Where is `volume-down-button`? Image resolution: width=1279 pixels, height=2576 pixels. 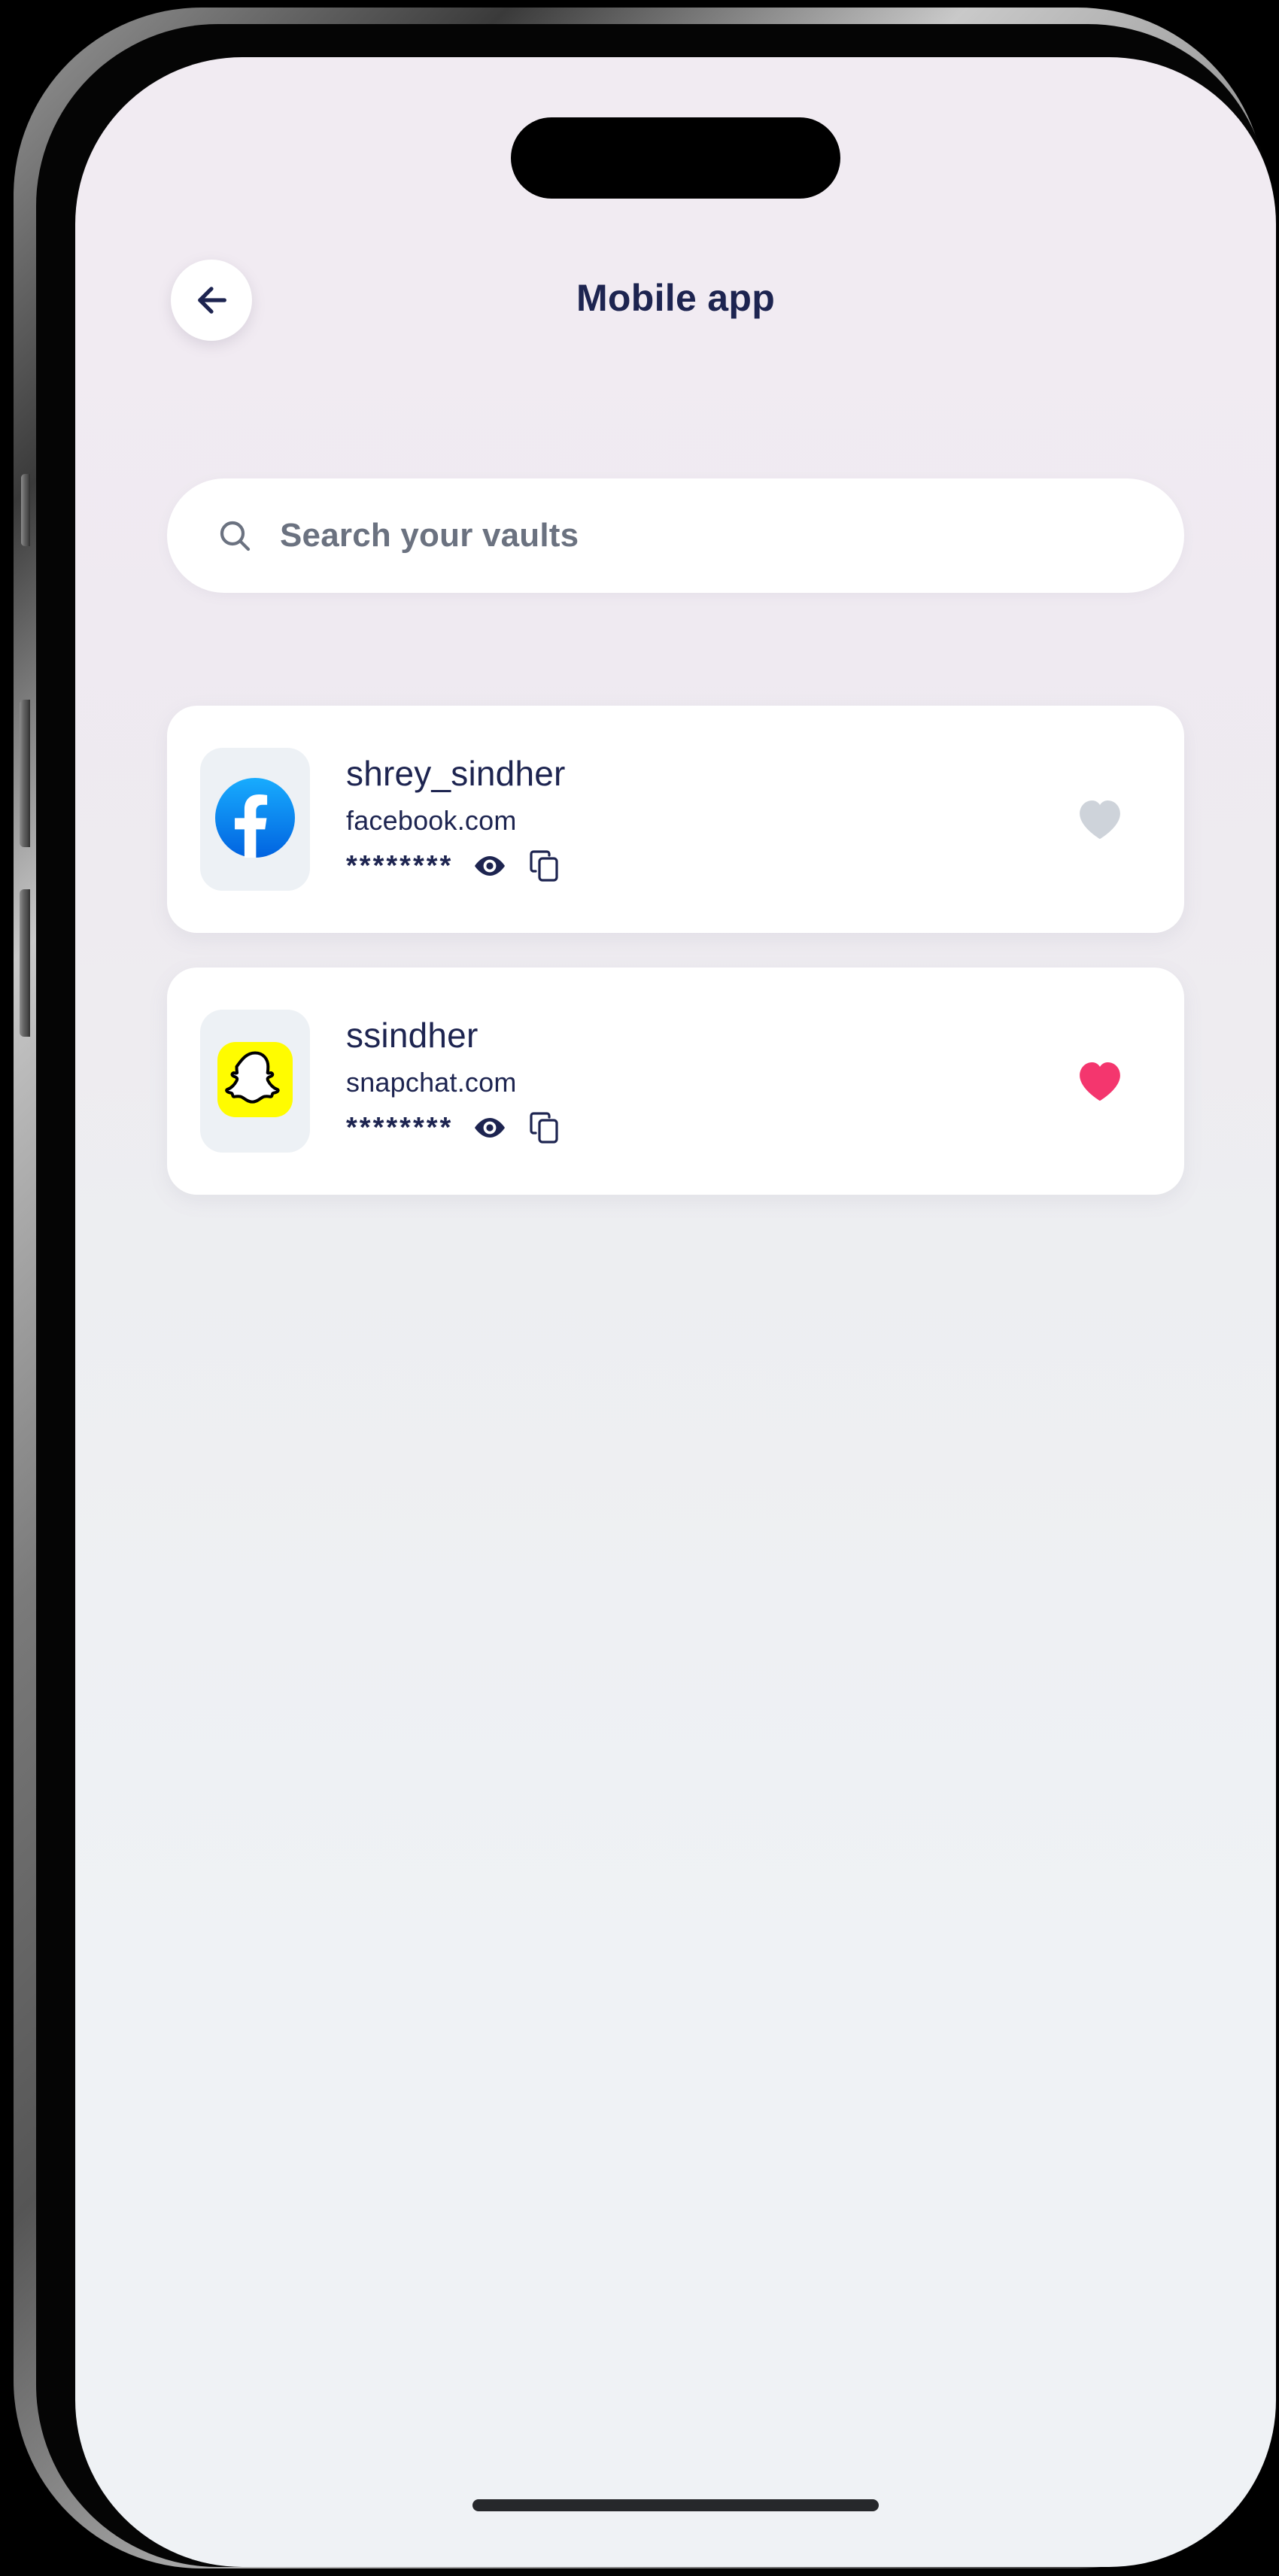 volume-down-button is located at coordinates (25, 963).